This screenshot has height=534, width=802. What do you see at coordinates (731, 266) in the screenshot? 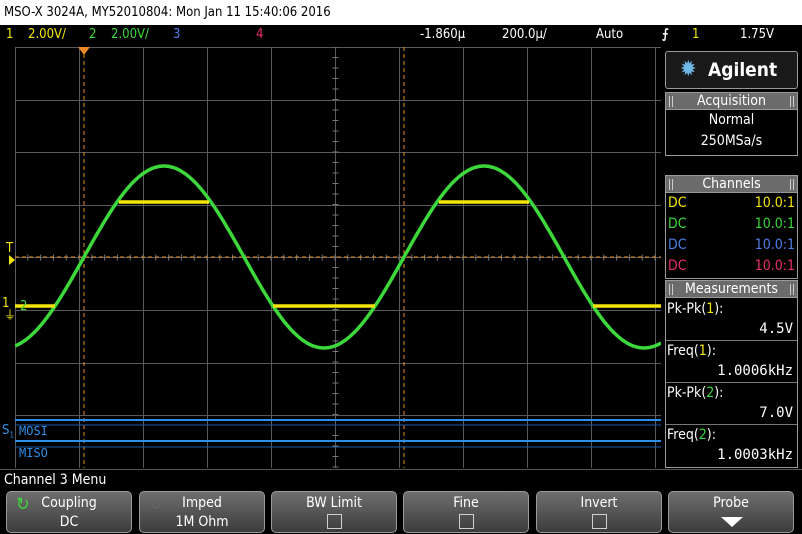
I see `channel-row-4: DC 10.0:1` at bounding box center [731, 266].